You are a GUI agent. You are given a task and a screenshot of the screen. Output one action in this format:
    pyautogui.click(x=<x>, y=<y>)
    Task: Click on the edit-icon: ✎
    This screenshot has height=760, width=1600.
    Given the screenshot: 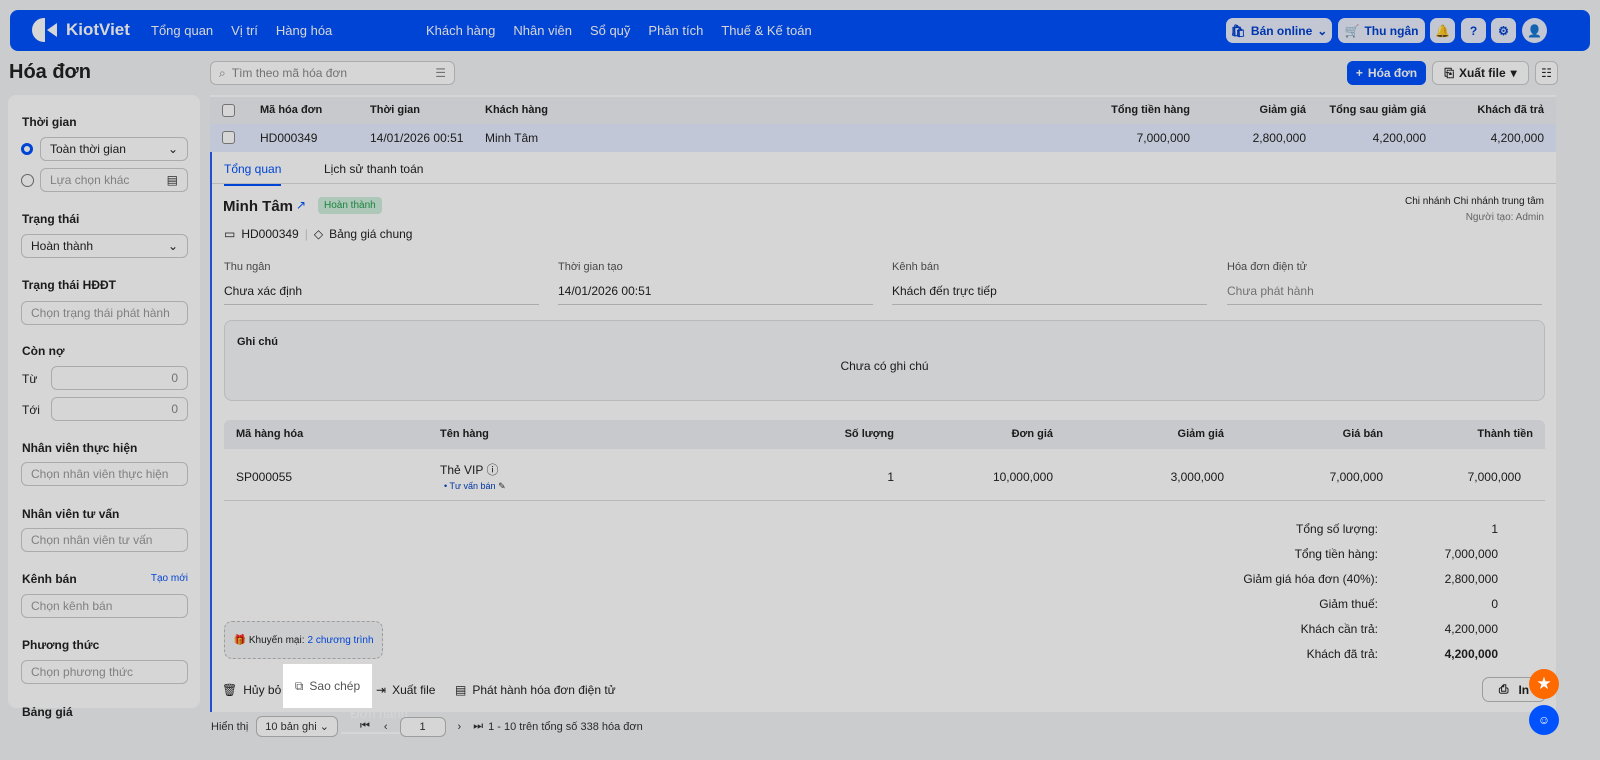 What is the action you would take?
    pyautogui.click(x=502, y=486)
    